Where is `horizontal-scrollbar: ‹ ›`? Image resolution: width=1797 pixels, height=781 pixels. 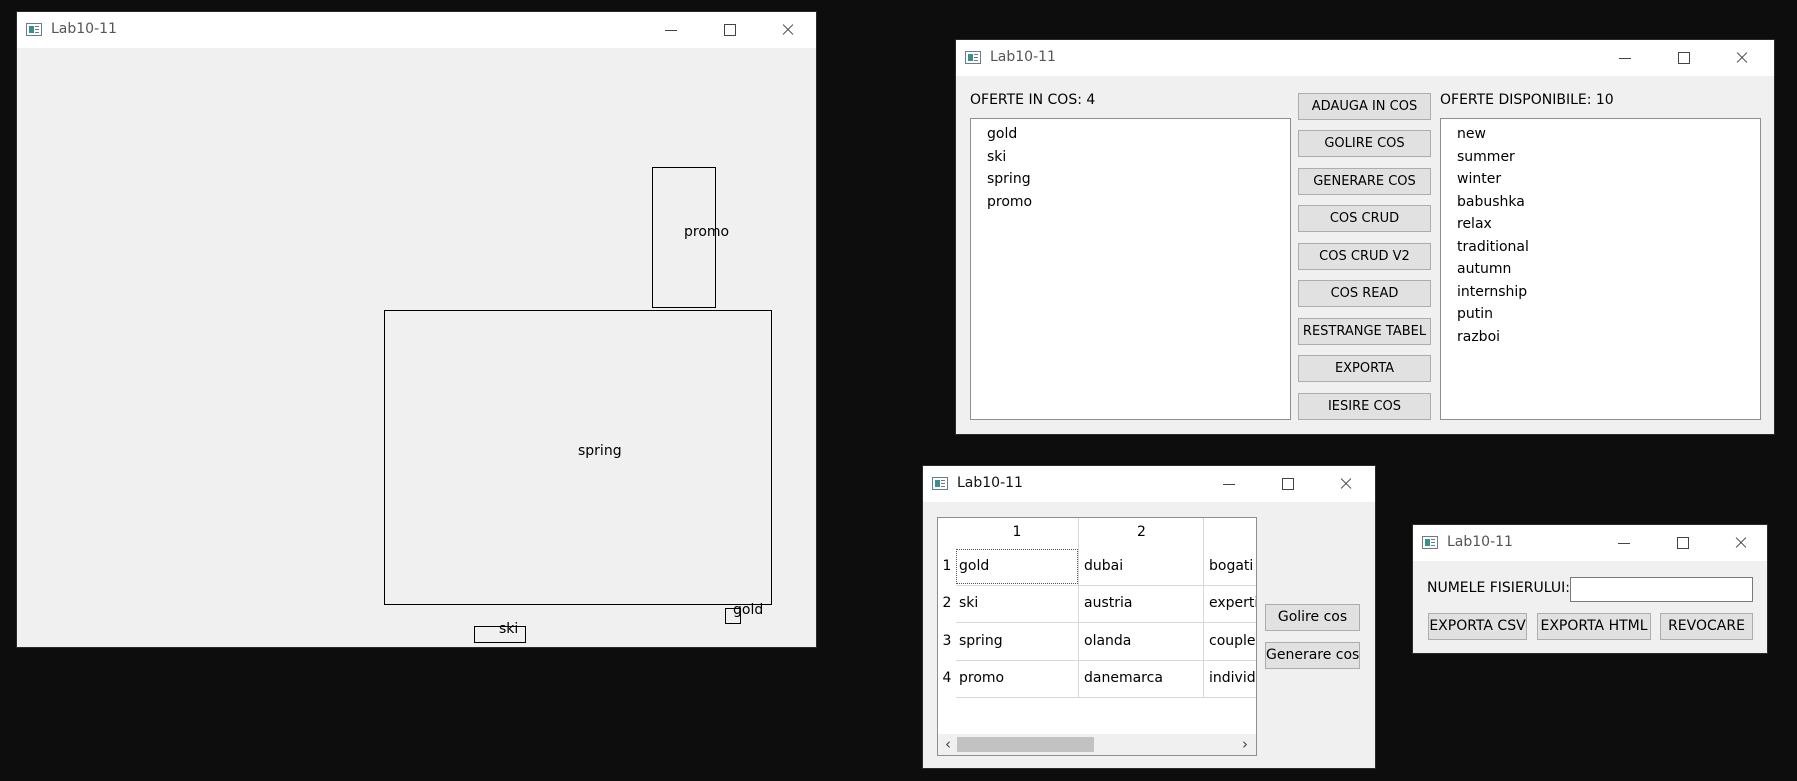
horizontal-scrollbar: ‹ › is located at coordinates (1097, 744).